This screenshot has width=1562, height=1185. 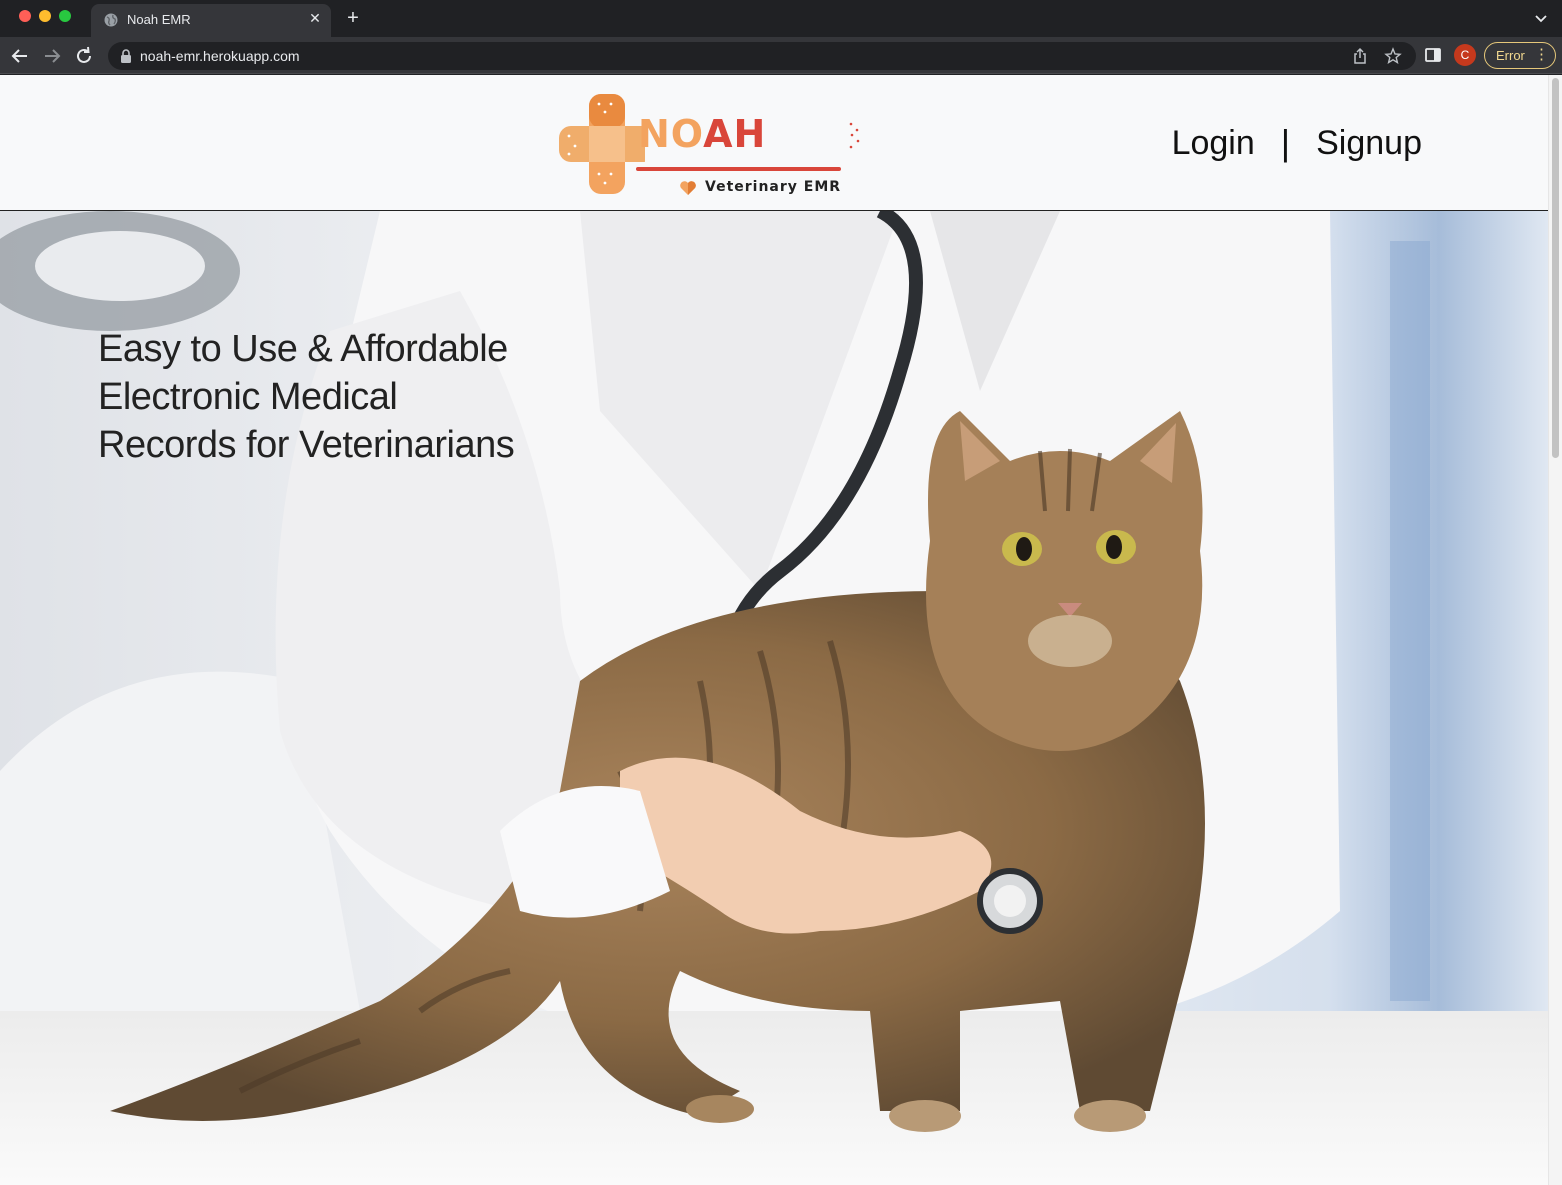 I want to click on site-header: NOAH Veterinary EMR Login | Signup, so click(x=774, y=143).